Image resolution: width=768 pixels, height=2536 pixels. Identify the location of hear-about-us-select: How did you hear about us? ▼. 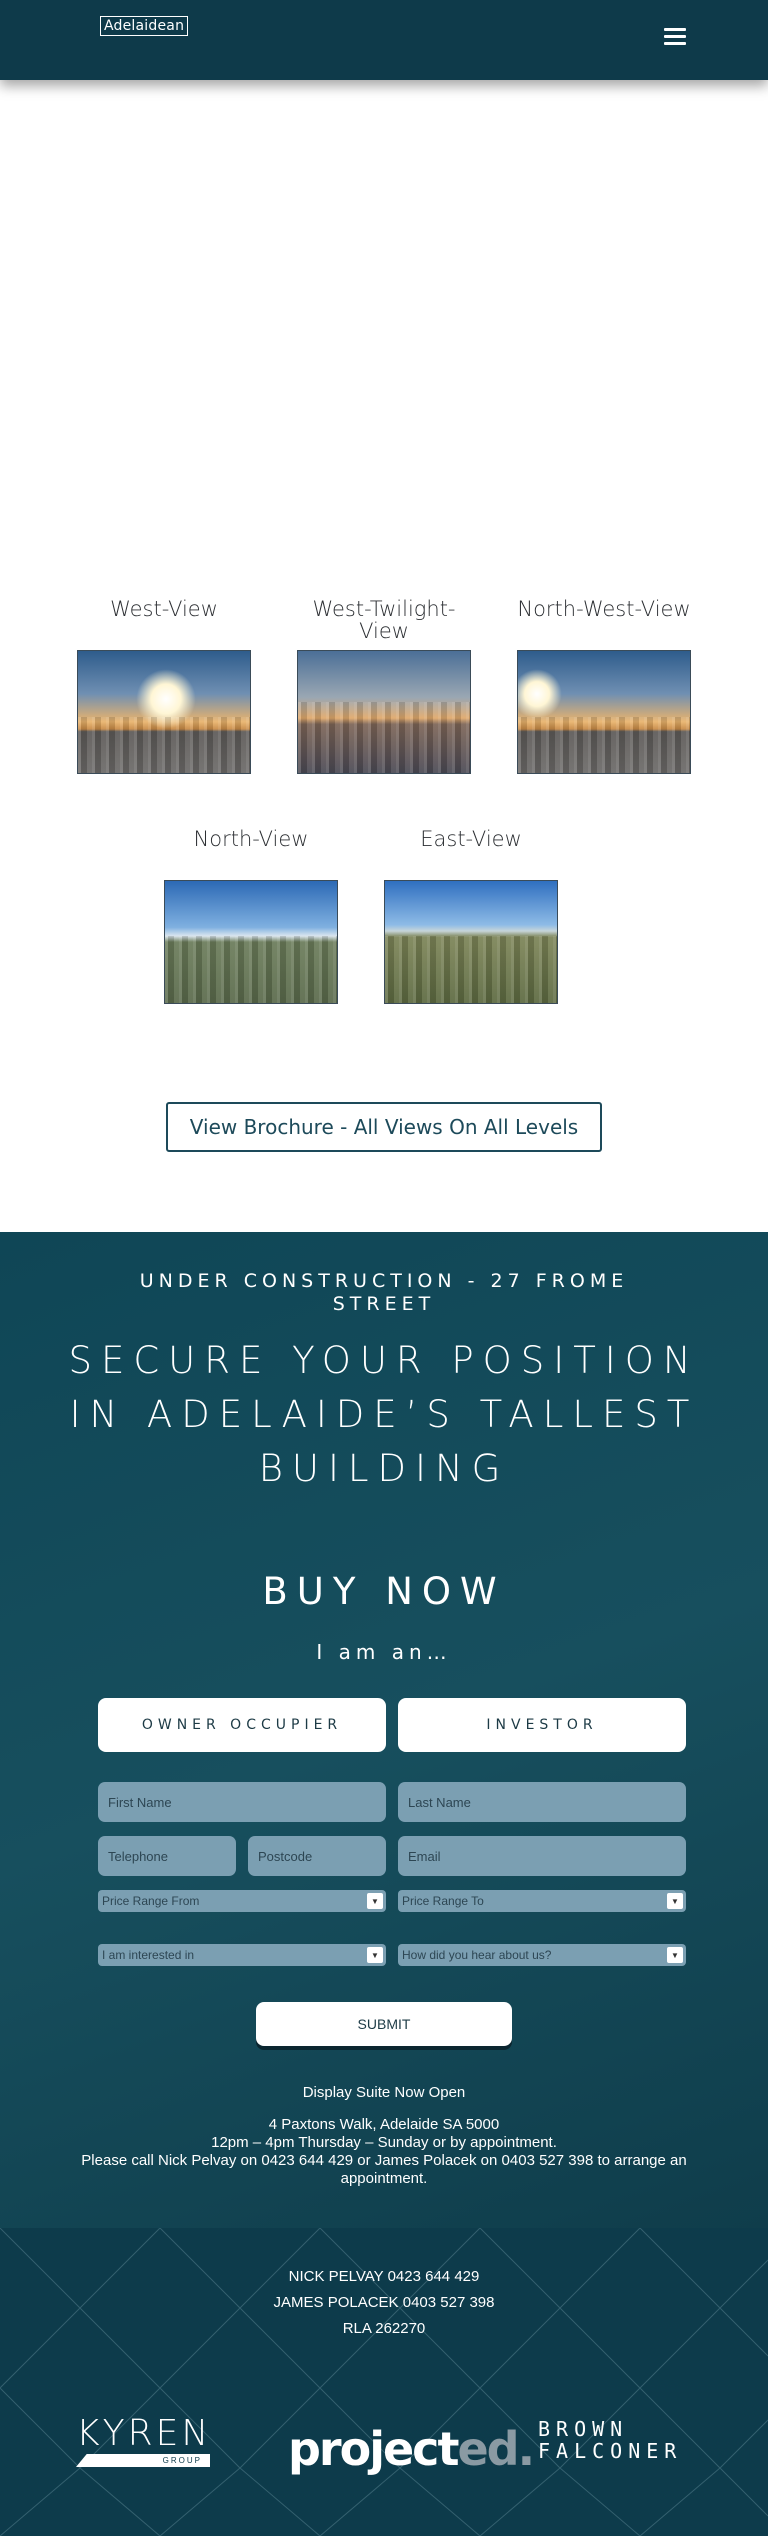
(542, 1955).